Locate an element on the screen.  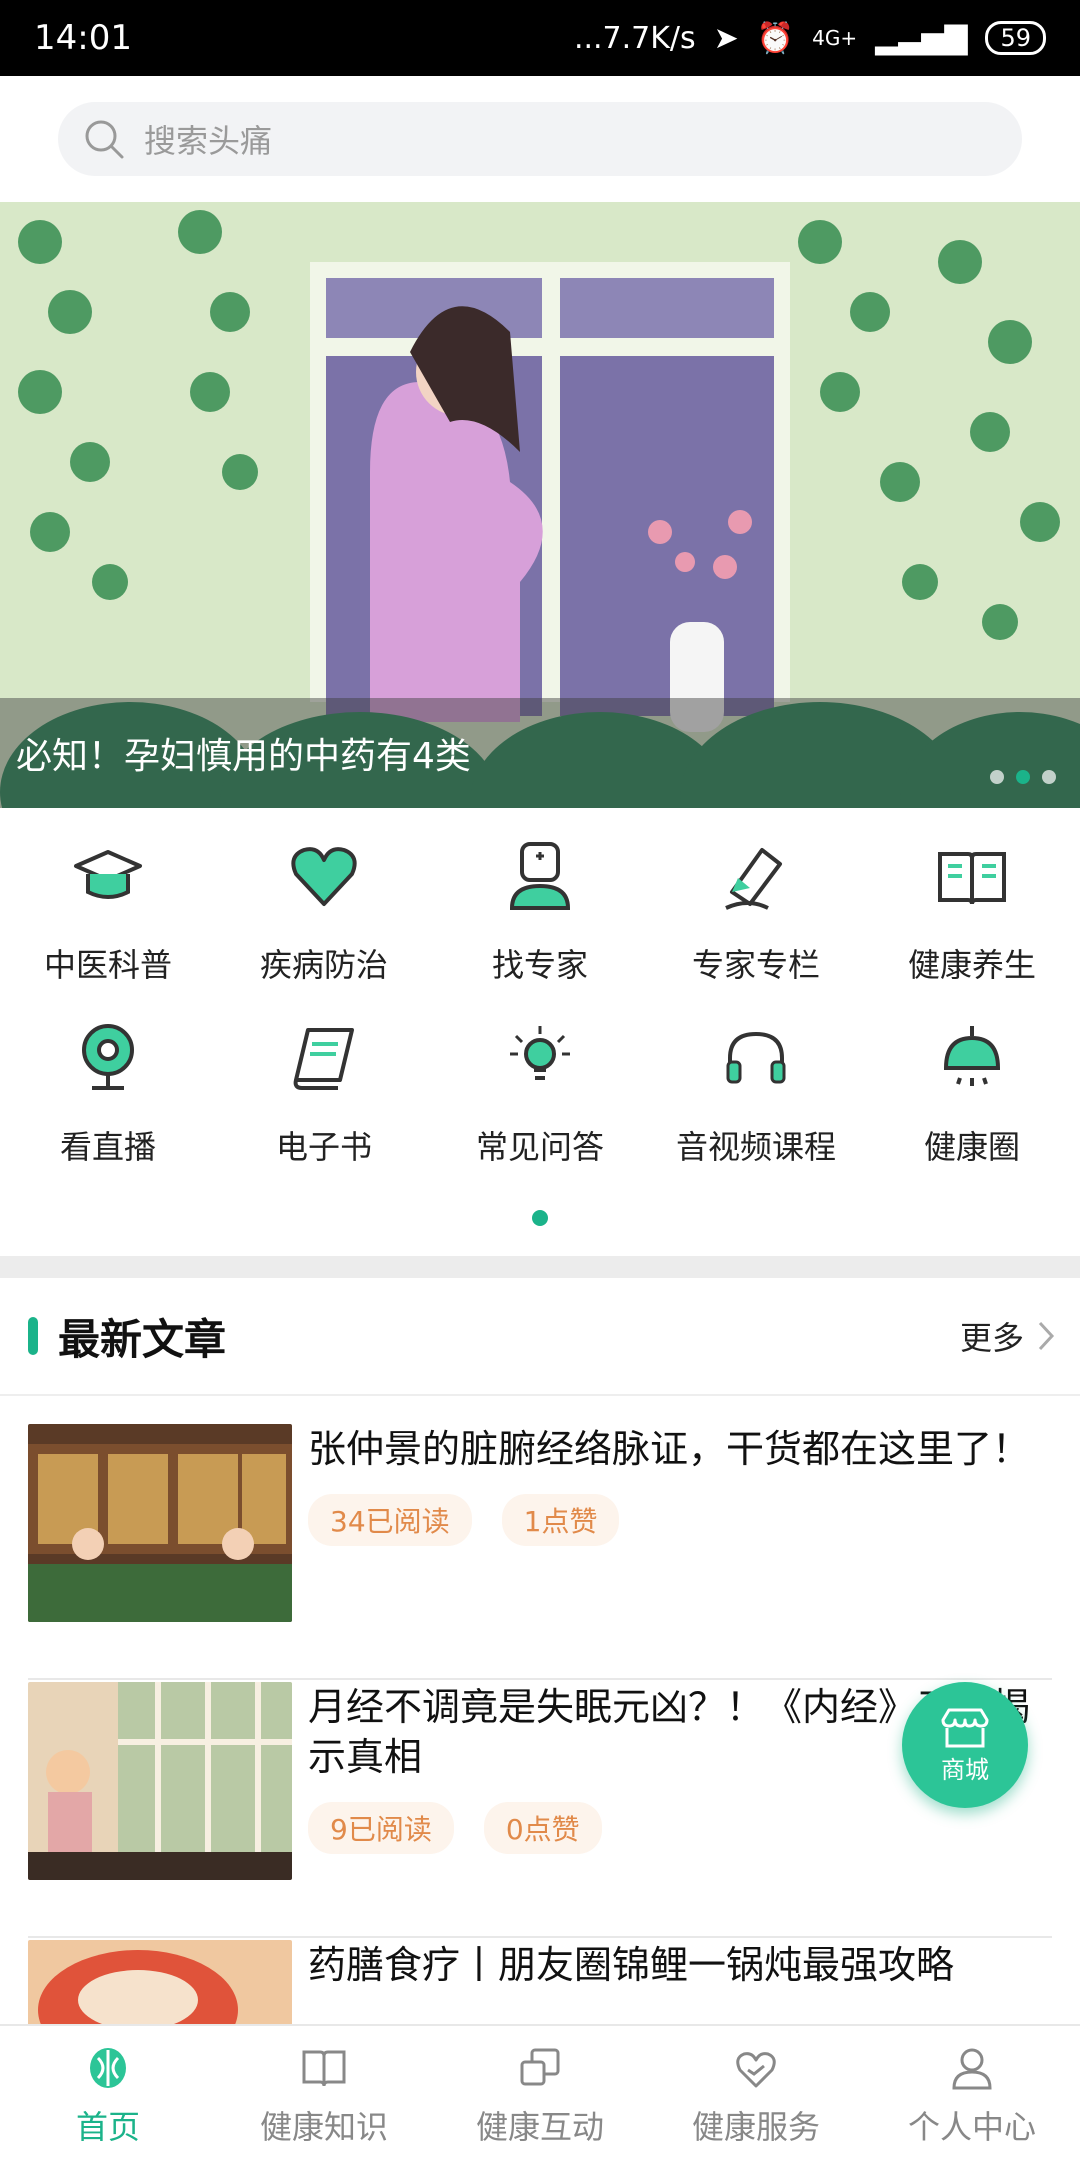
read-count-badge: 9已阅读 is located at coordinates (381, 1828).